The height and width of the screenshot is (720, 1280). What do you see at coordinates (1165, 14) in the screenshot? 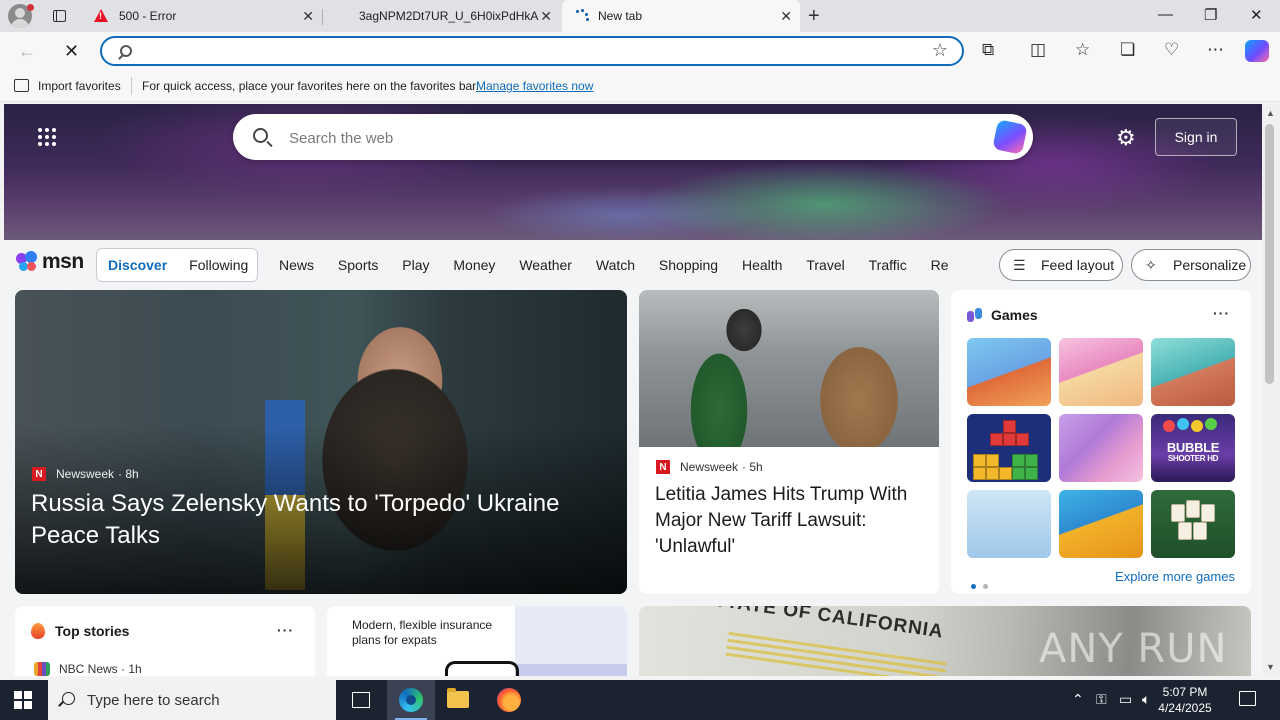
I see `minimize-icon: —` at bounding box center [1165, 14].